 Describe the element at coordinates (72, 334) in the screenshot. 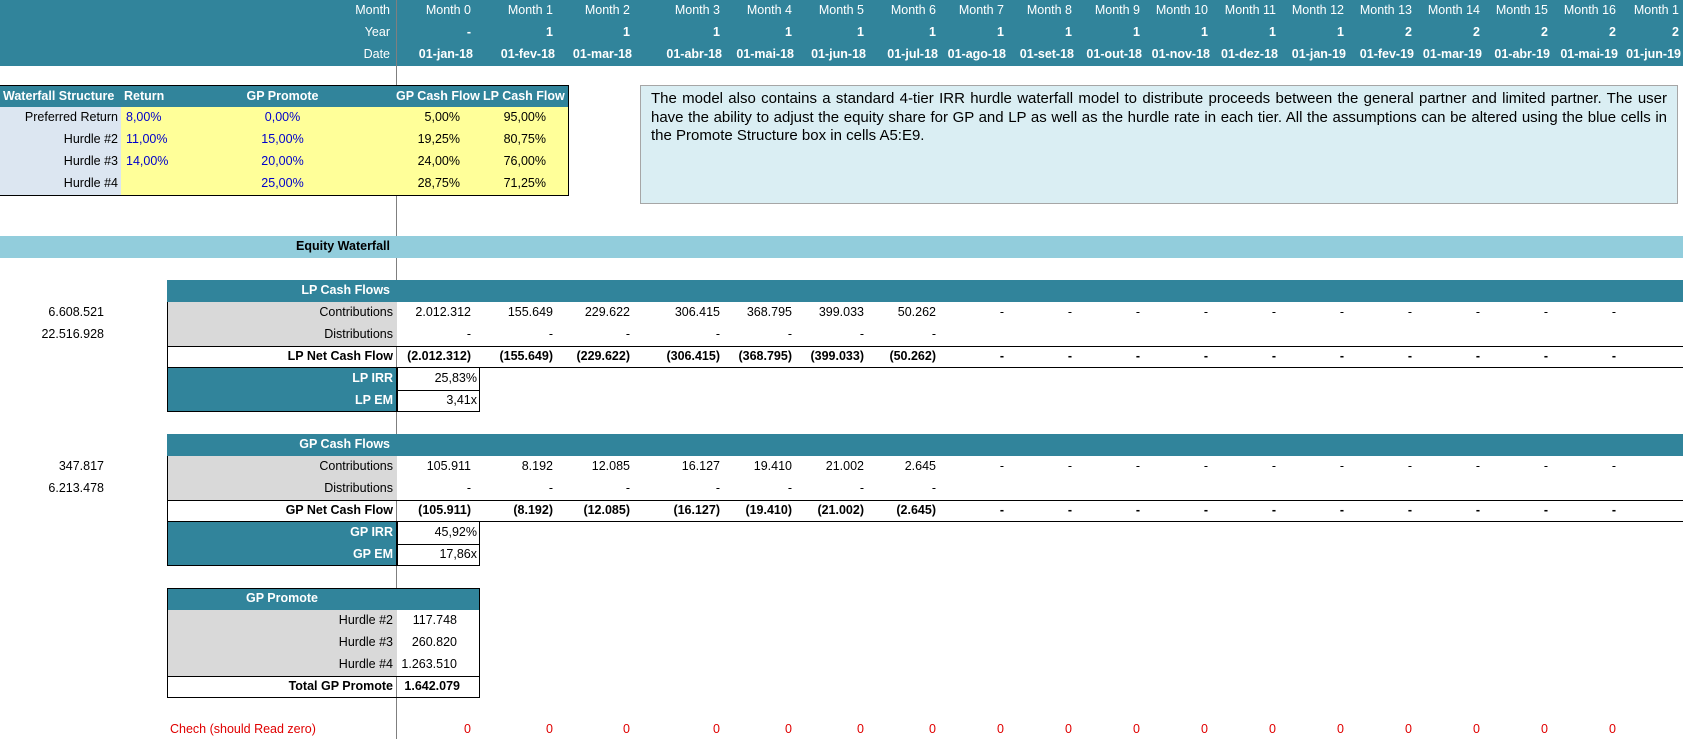

I see `lp-distrib-total: 22.516.928` at that location.